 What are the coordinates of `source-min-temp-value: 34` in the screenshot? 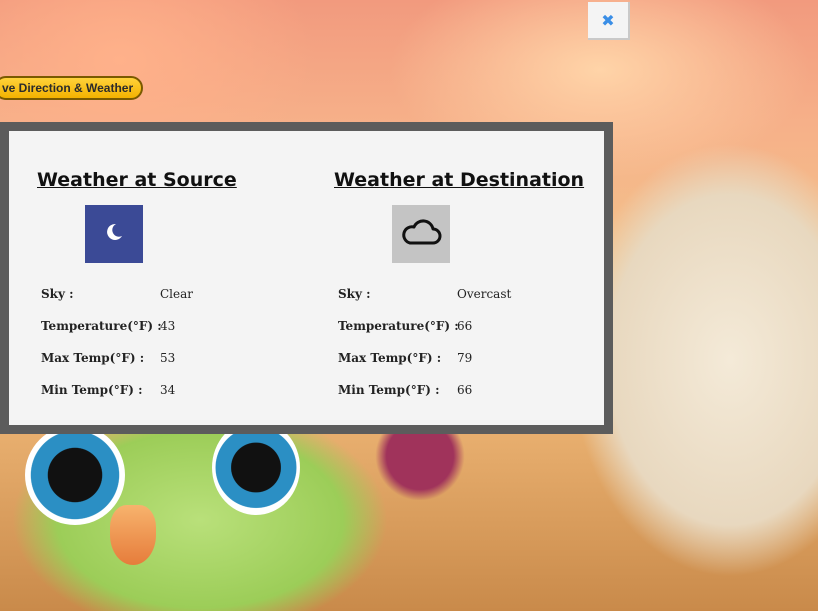 It's located at (168, 390).